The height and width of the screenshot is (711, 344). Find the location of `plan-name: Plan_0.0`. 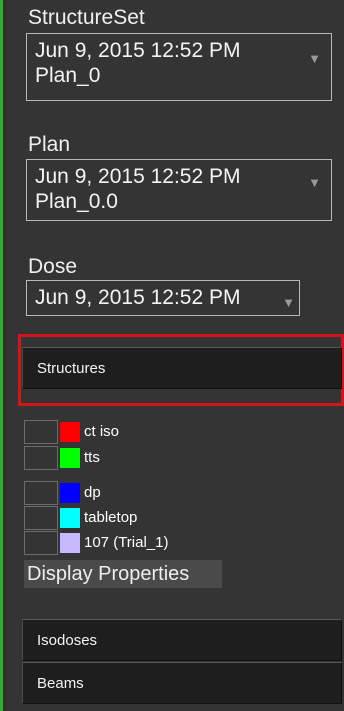

plan-name: Plan_0.0 is located at coordinates (76, 201).